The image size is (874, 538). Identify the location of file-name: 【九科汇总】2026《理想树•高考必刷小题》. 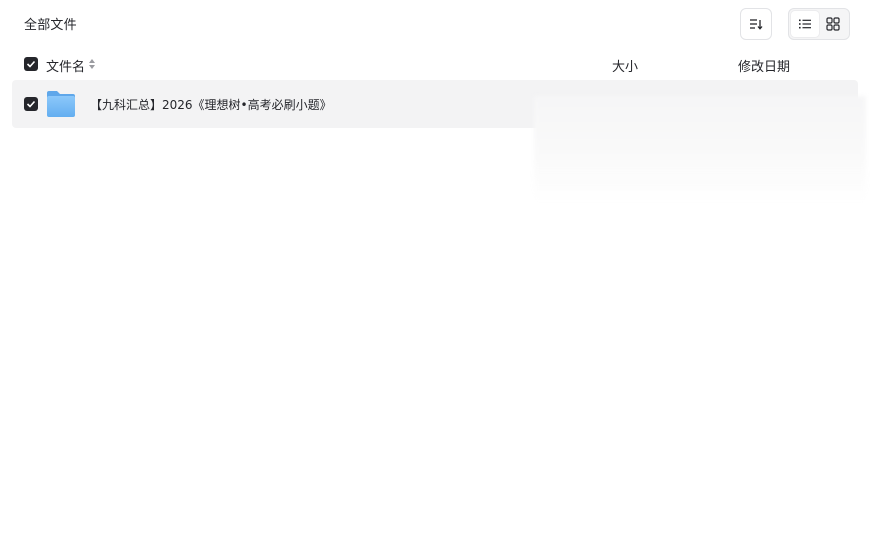
(211, 104).